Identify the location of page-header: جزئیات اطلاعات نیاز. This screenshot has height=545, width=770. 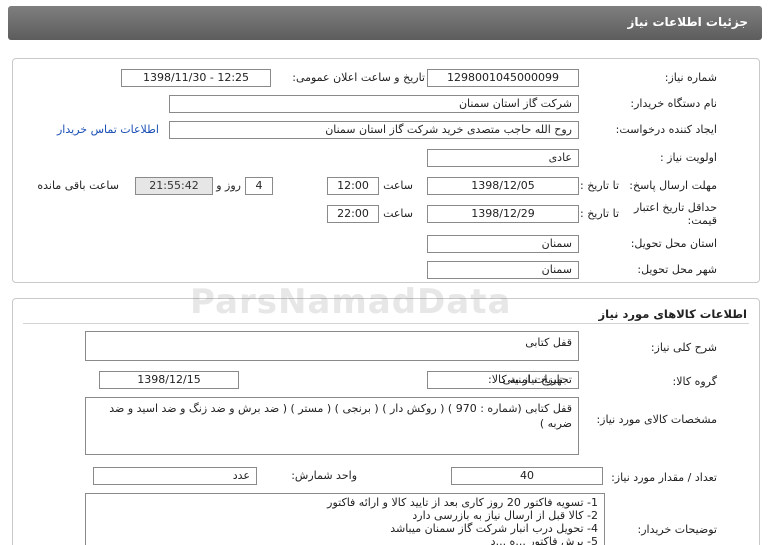
(385, 23).